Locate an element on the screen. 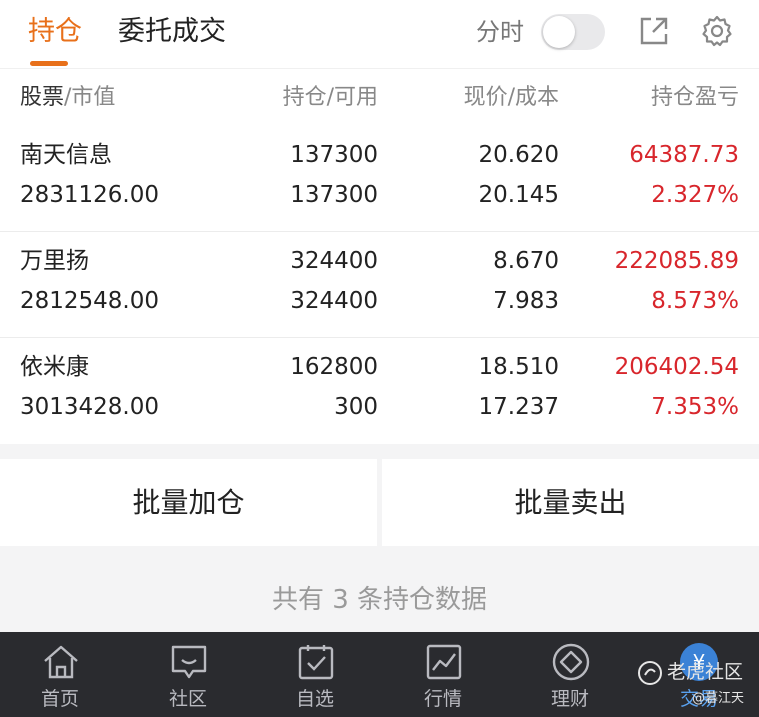  watermark-author: @暮江天 is located at coordinates (718, 698).